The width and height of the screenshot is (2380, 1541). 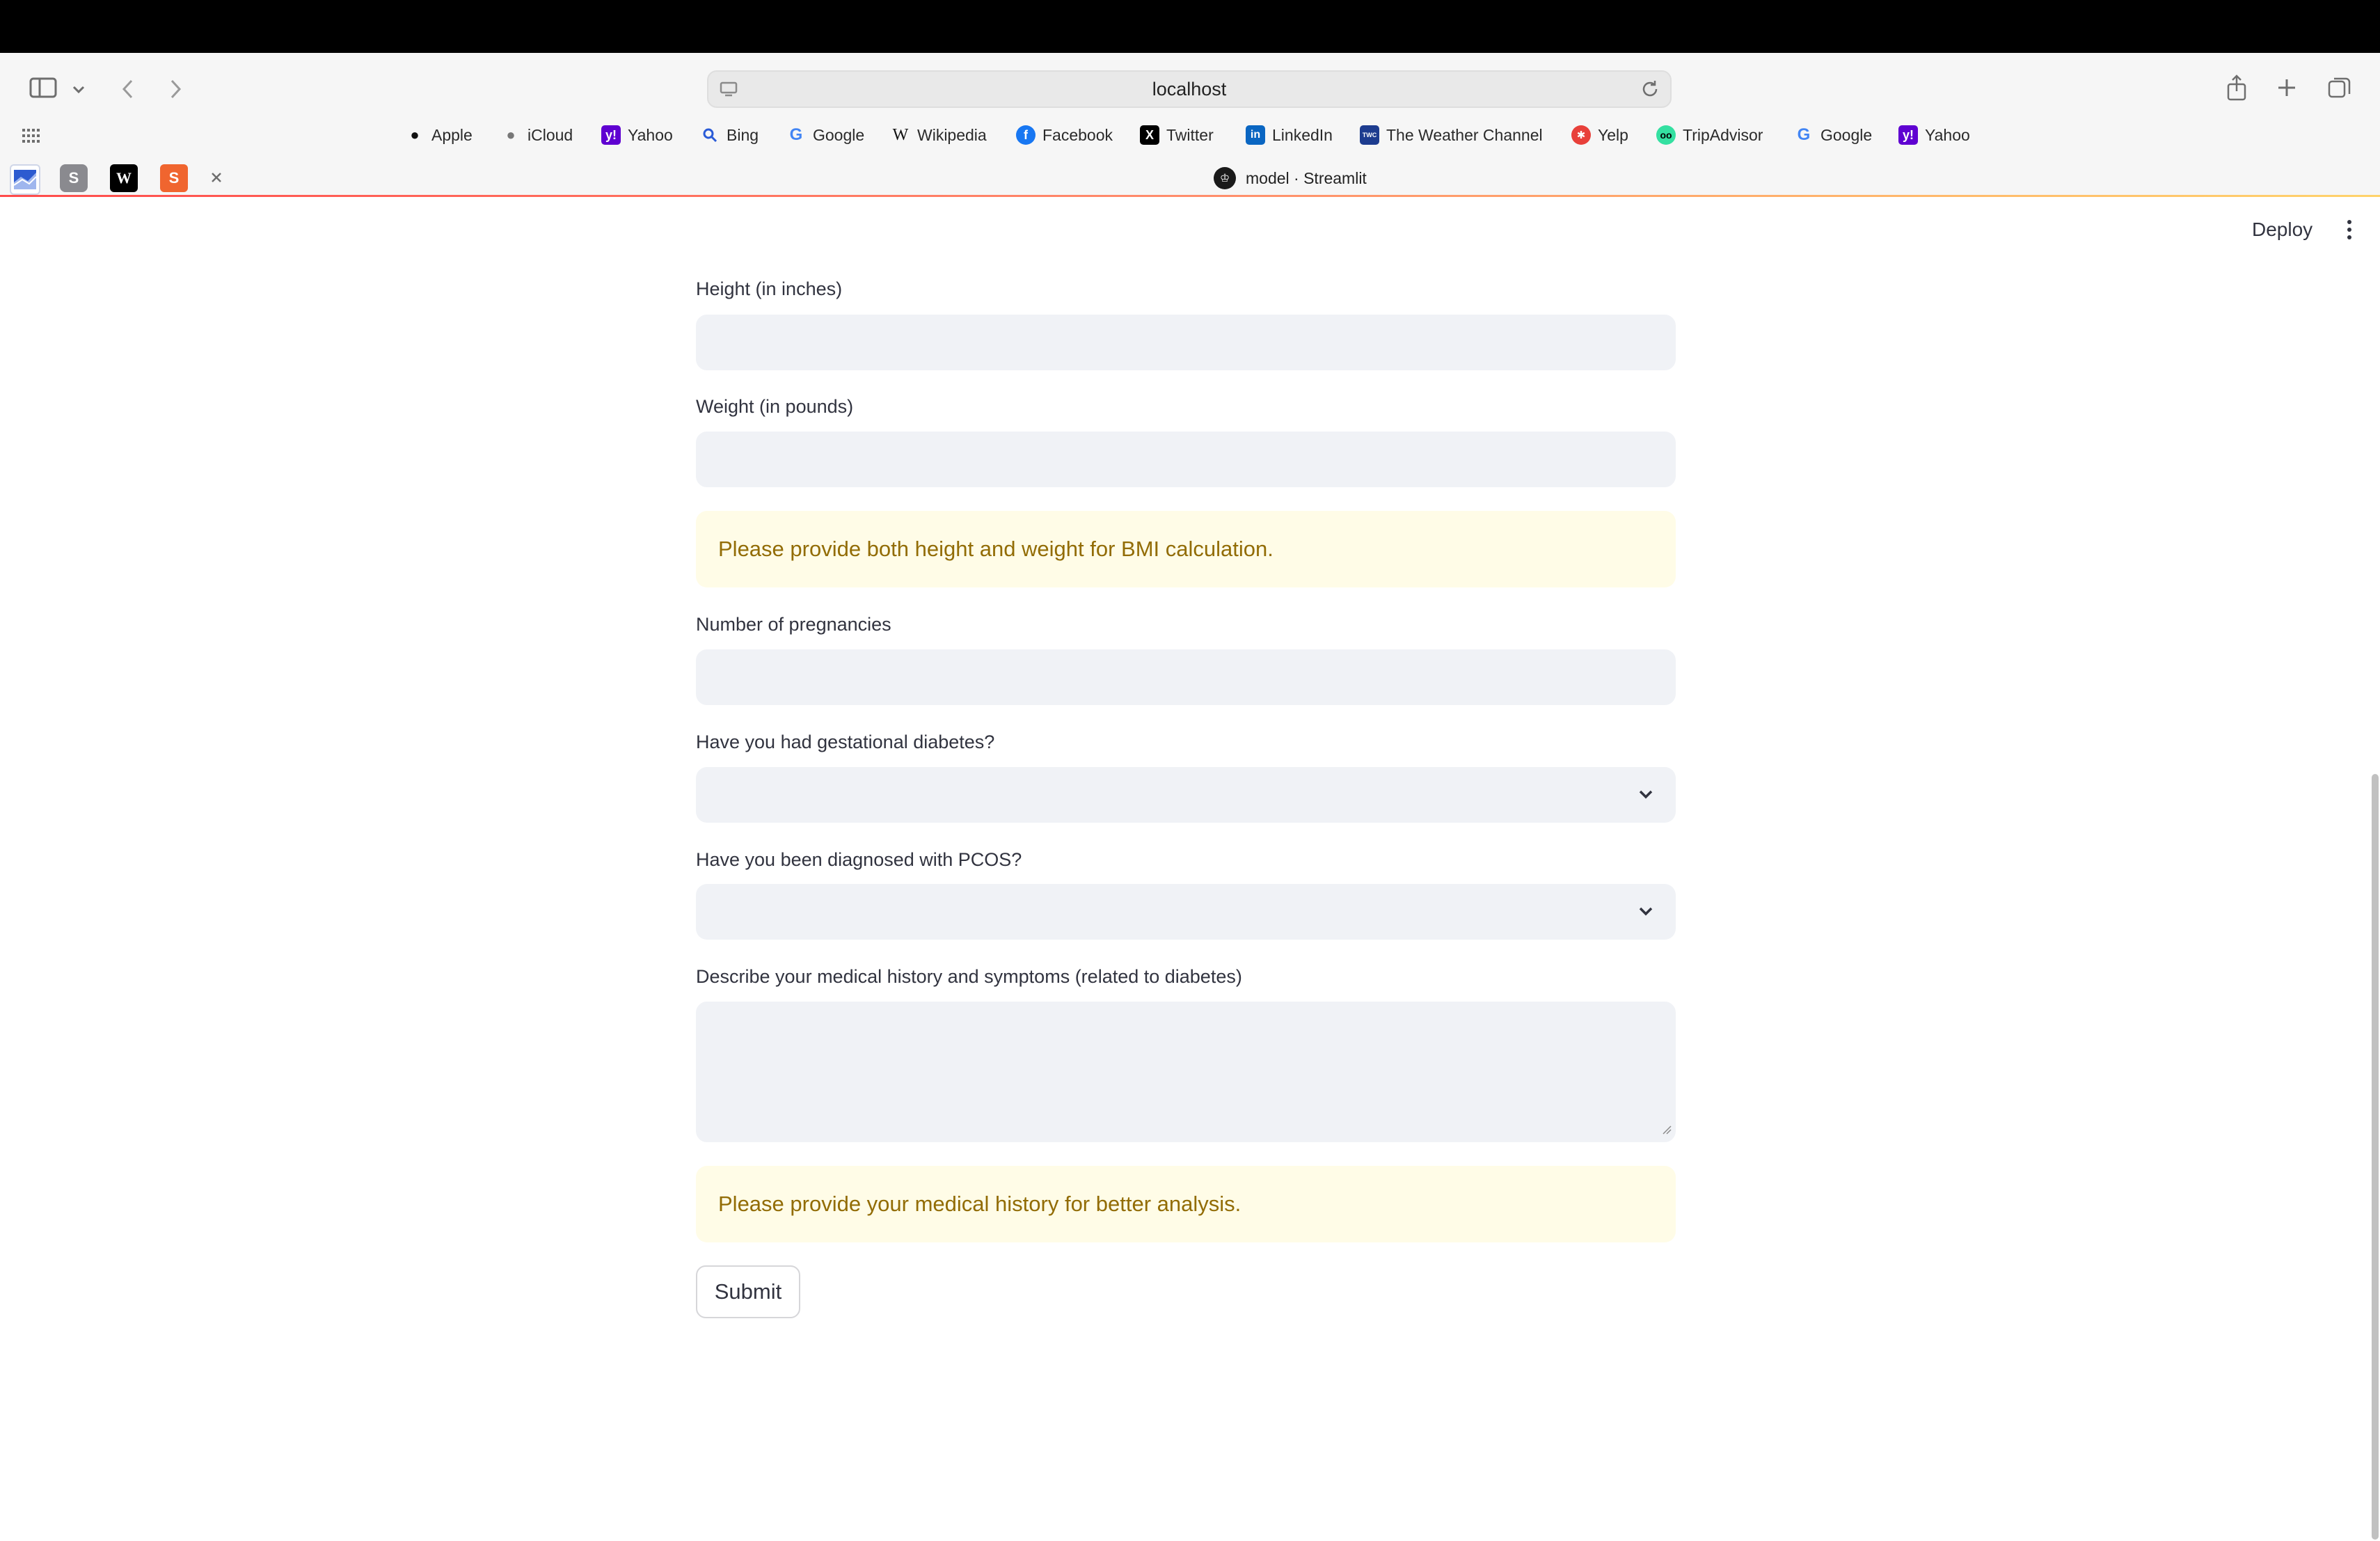 What do you see at coordinates (1255, 135) in the screenshot?
I see `linkedin-icon: in` at bounding box center [1255, 135].